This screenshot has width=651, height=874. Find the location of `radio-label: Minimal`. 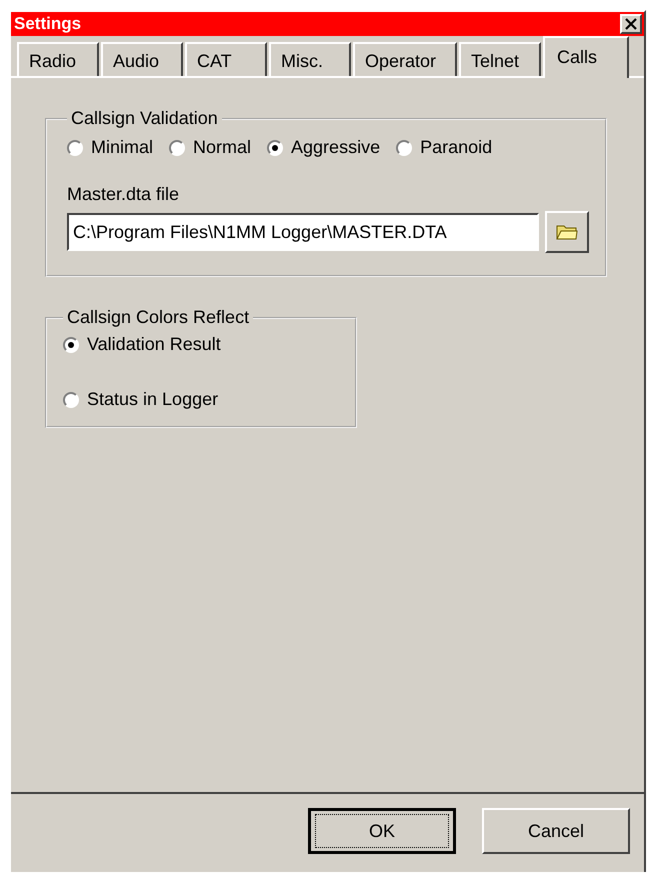

radio-label: Minimal is located at coordinates (122, 147).